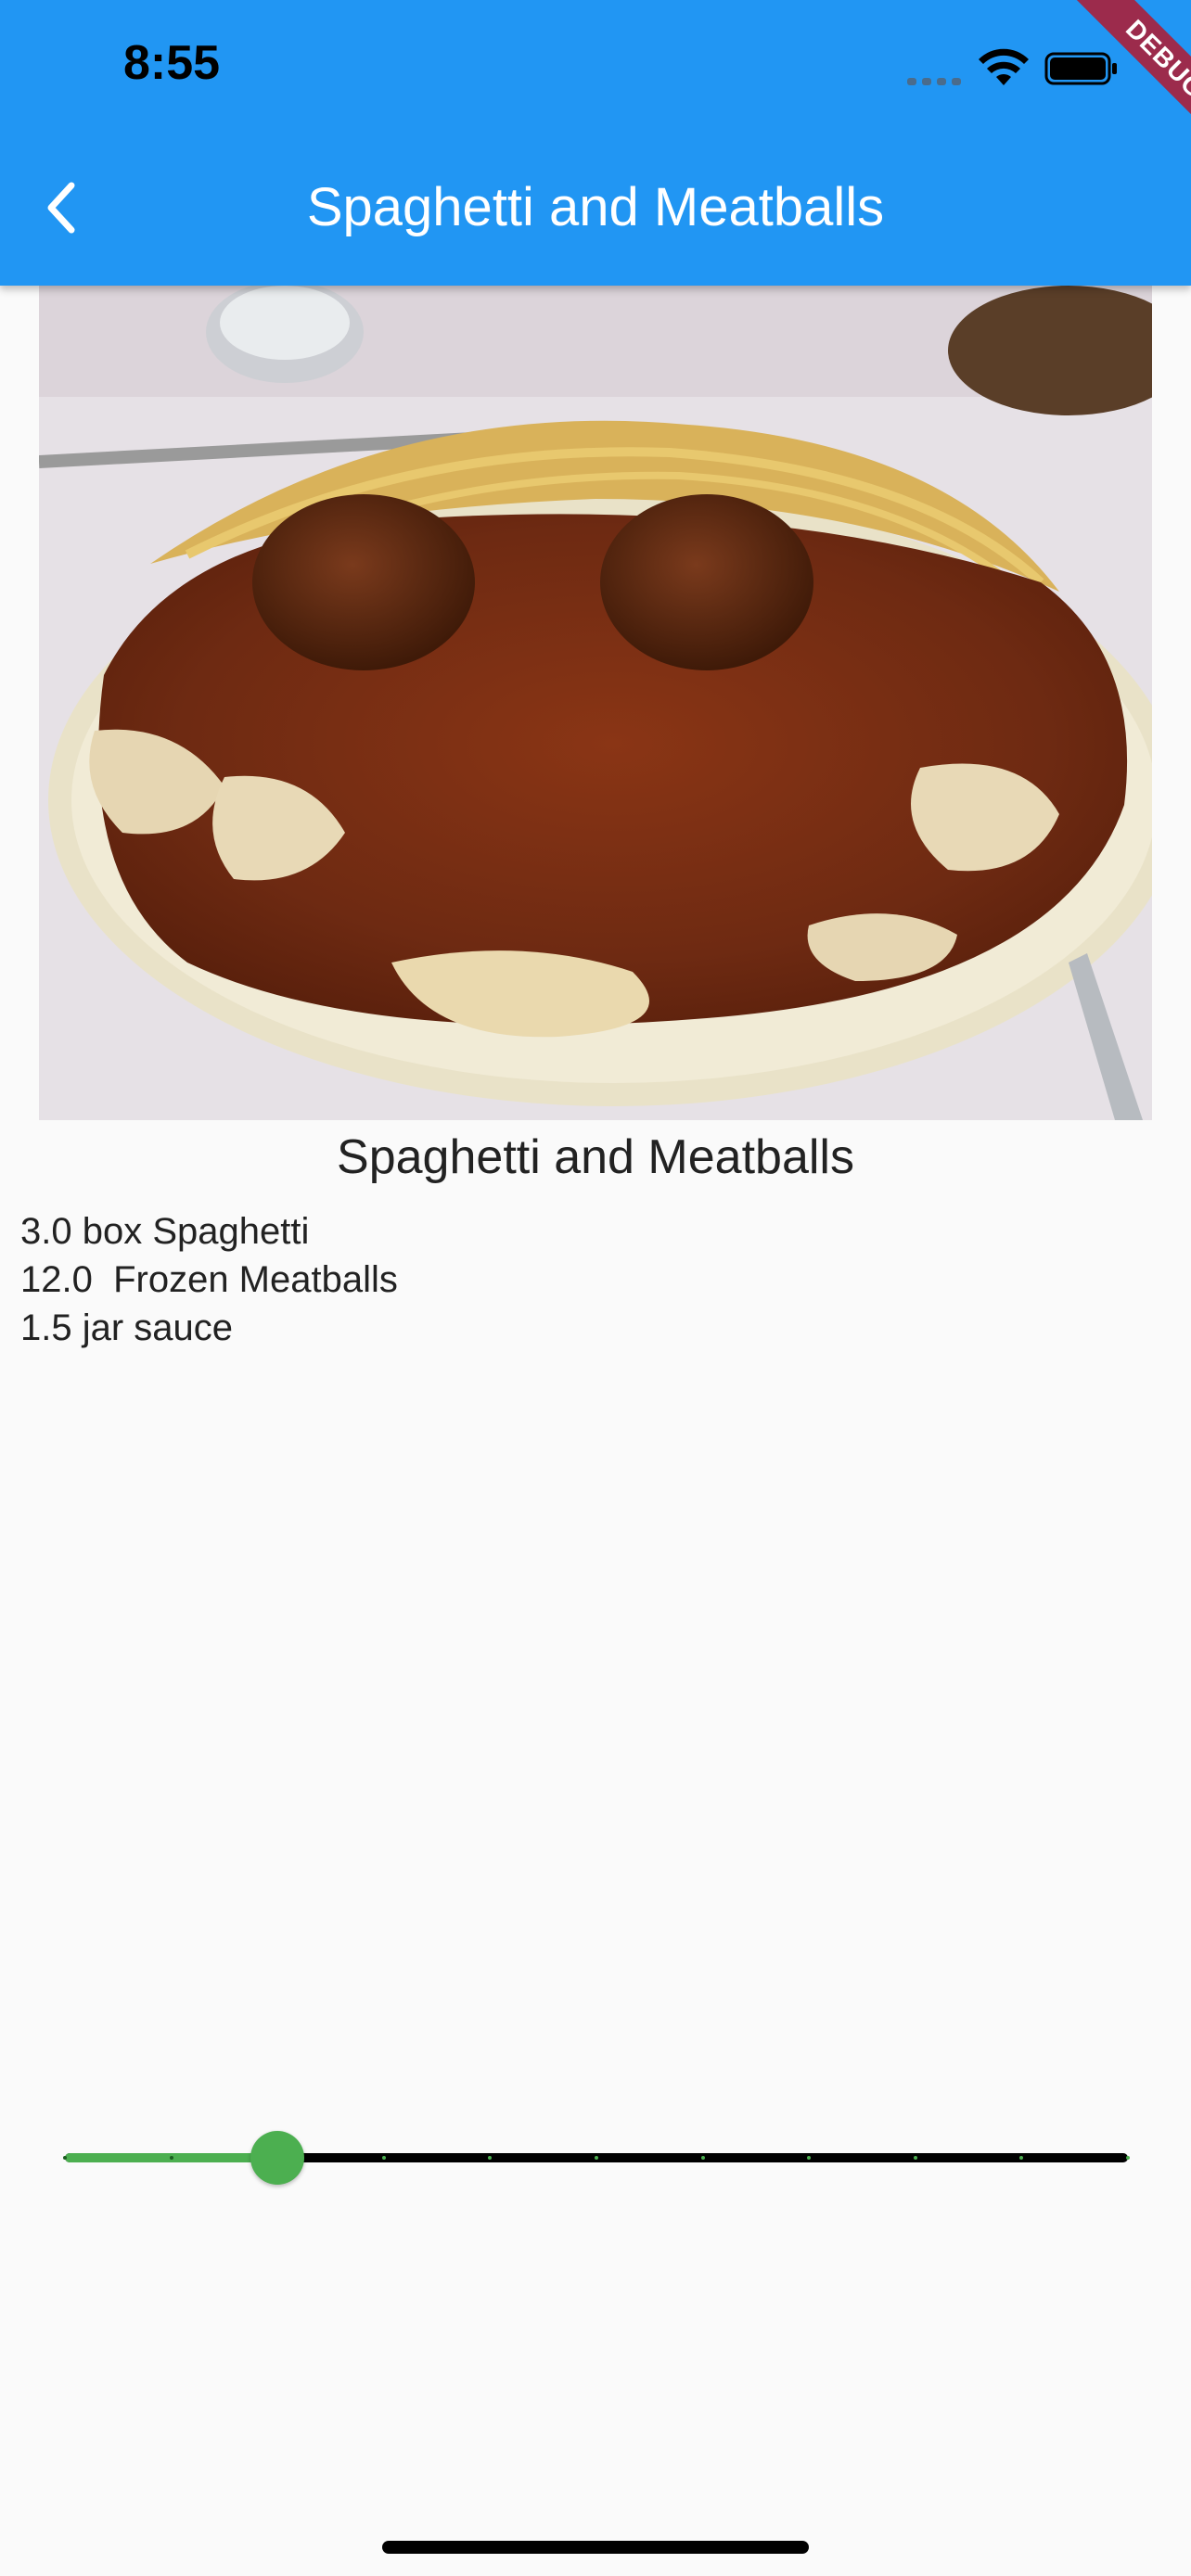  I want to click on debug-banner-label: DEBUG, so click(1124, 83).